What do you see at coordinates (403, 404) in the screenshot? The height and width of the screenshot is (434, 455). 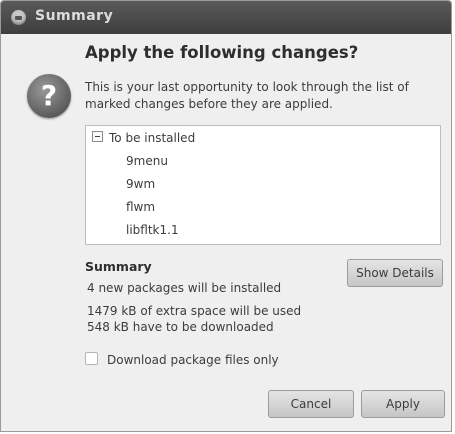 I see `apply-button: Apply` at bounding box center [403, 404].